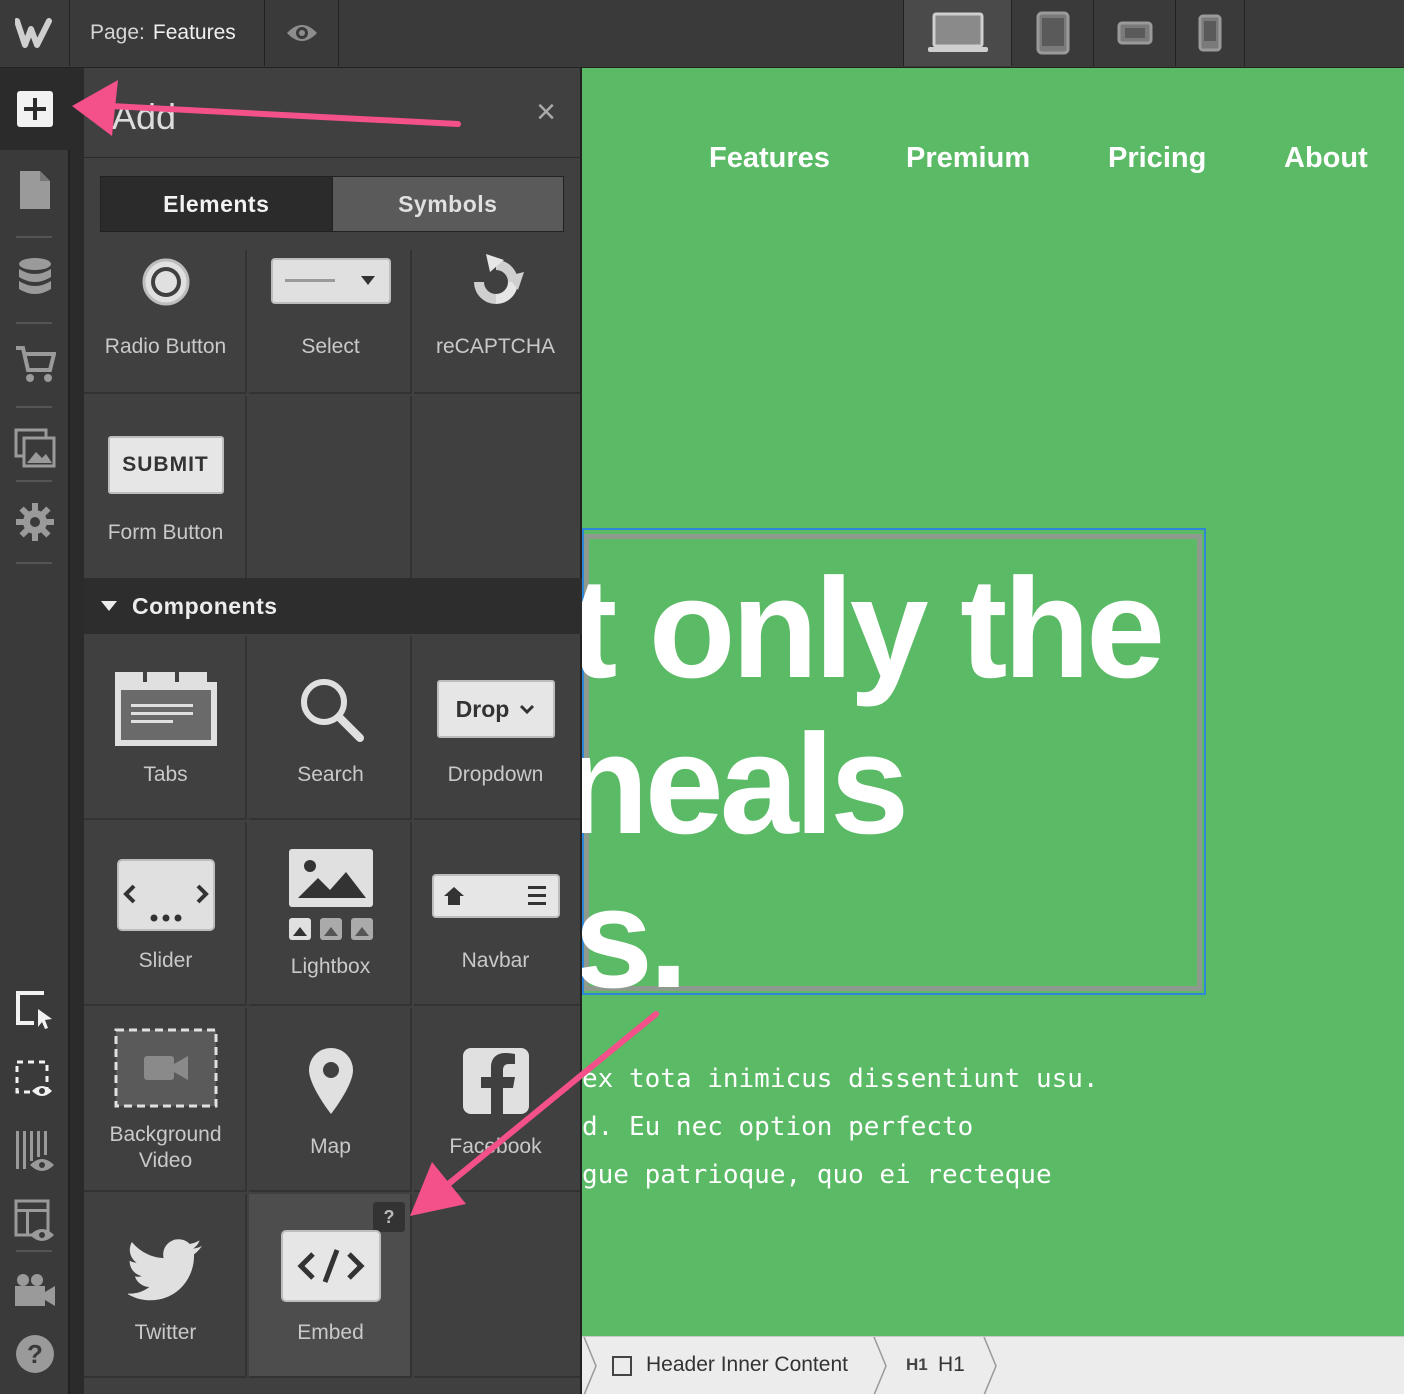 The image size is (1404, 1394). What do you see at coordinates (546, 112) in the screenshot?
I see `close-icon: ×` at bounding box center [546, 112].